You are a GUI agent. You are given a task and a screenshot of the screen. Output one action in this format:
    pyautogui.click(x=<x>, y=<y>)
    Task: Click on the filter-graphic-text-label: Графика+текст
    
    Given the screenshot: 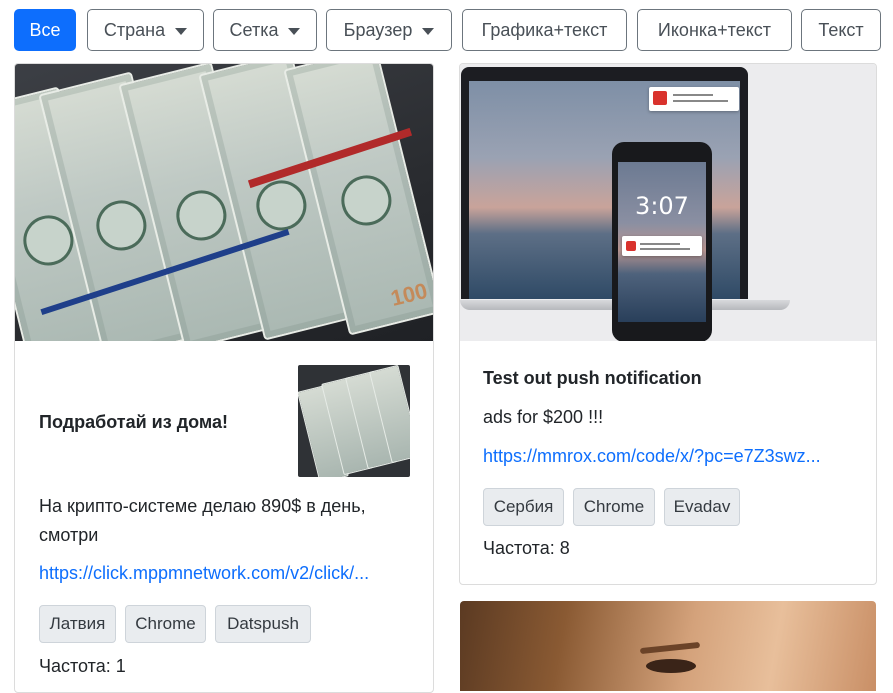 What is the action you would take?
    pyautogui.click(x=544, y=29)
    